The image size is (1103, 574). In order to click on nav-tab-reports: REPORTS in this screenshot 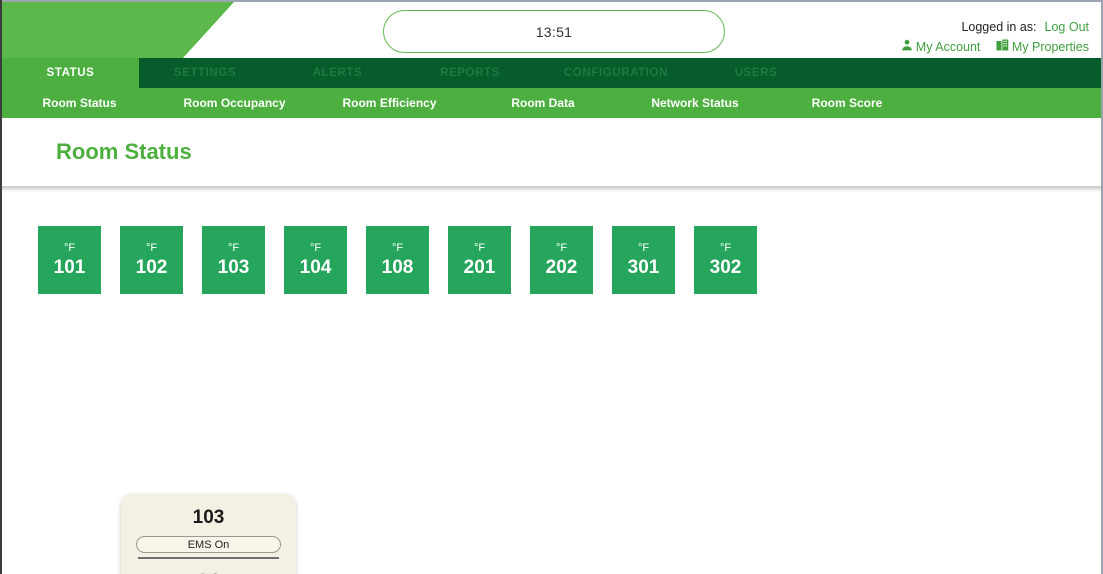, I will do `click(470, 73)`.